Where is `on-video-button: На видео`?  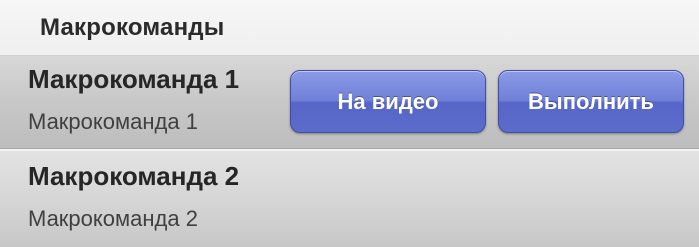
on-video-button: На видео is located at coordinates (388, 101).